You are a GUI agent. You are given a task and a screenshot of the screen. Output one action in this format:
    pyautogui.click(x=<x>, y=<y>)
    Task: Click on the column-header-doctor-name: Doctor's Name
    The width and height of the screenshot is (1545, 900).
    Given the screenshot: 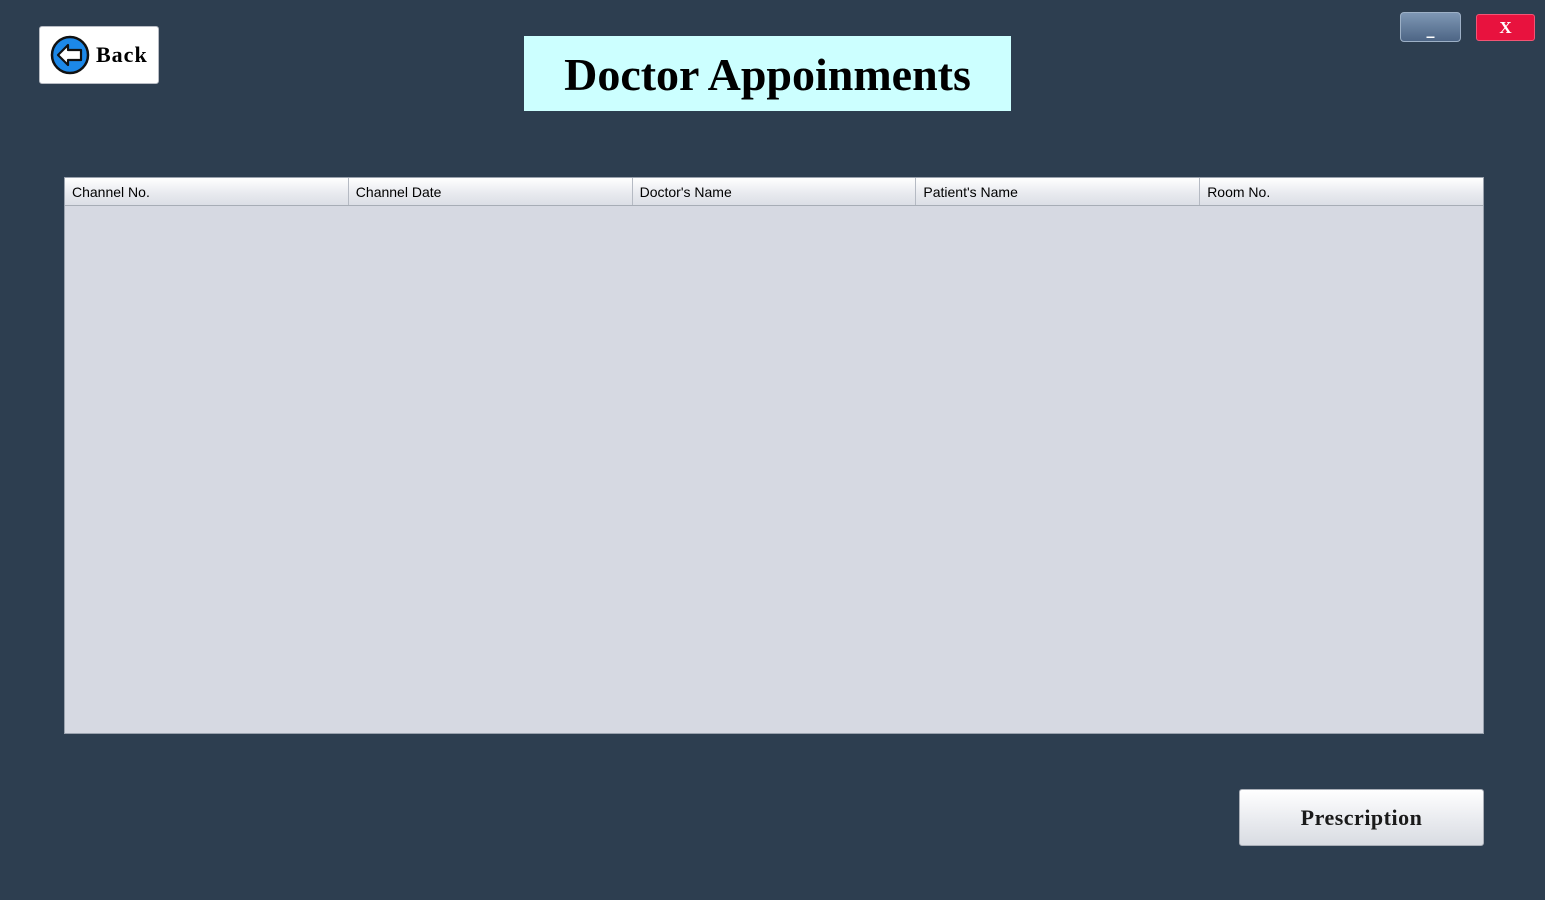 What is the action you would take?
    pyautogui.click(x=775, y=191)
    